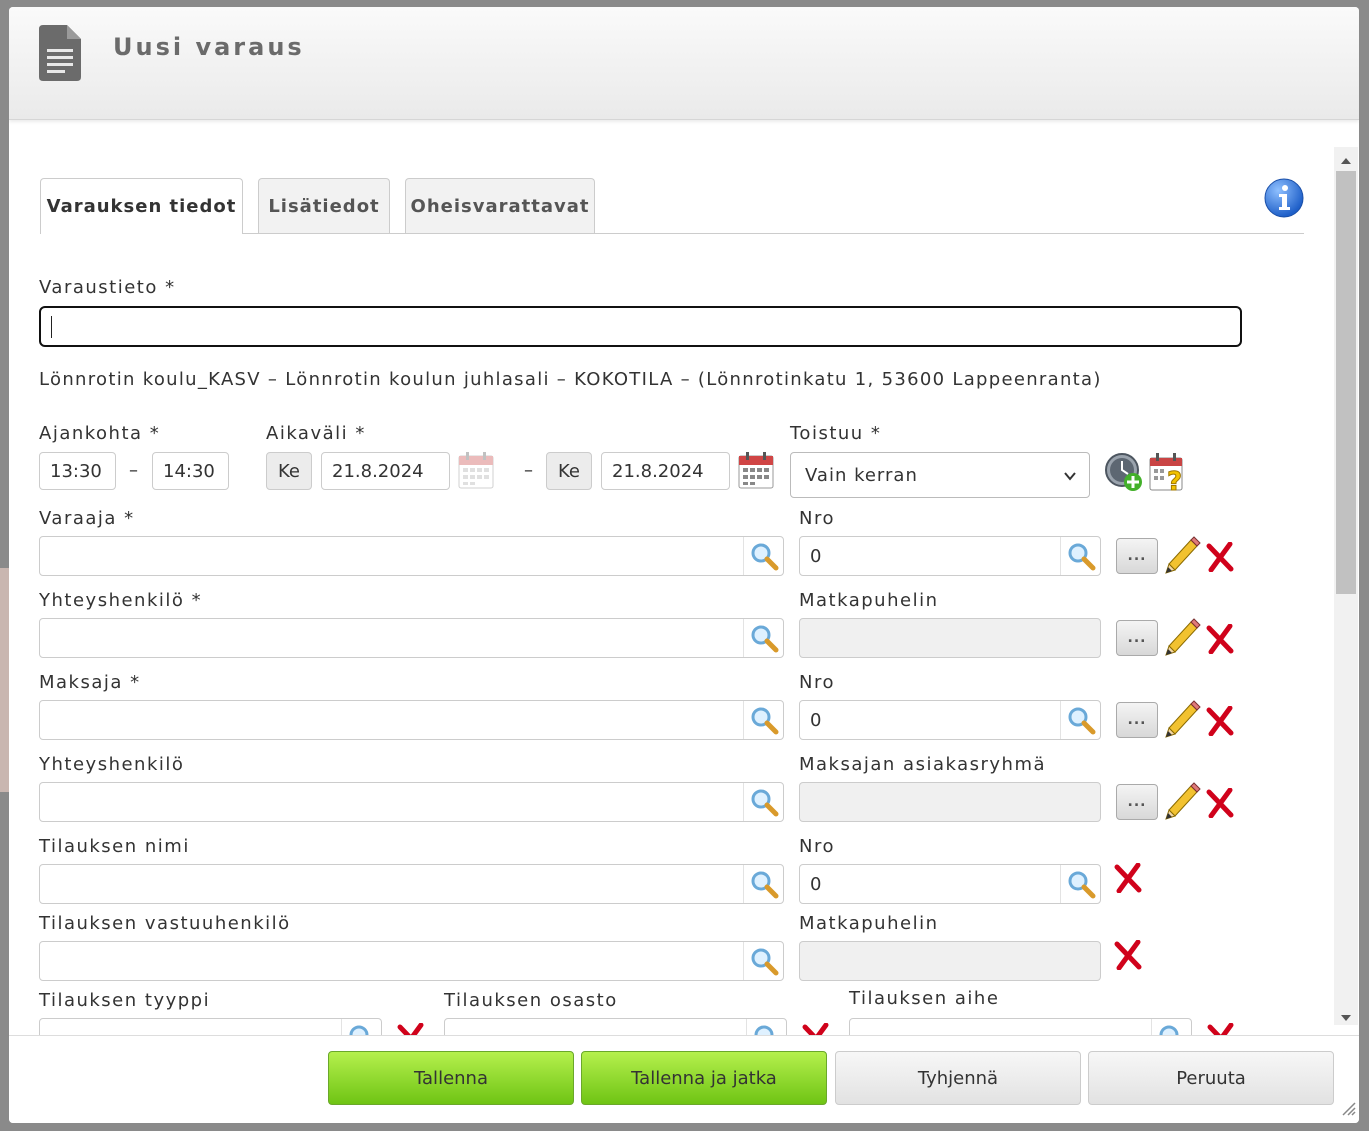 The width and height of the screenshot is (1369, 1131). I want to click on save-and-continue-button: Tallenna ja jatka, so click(704, 1078).